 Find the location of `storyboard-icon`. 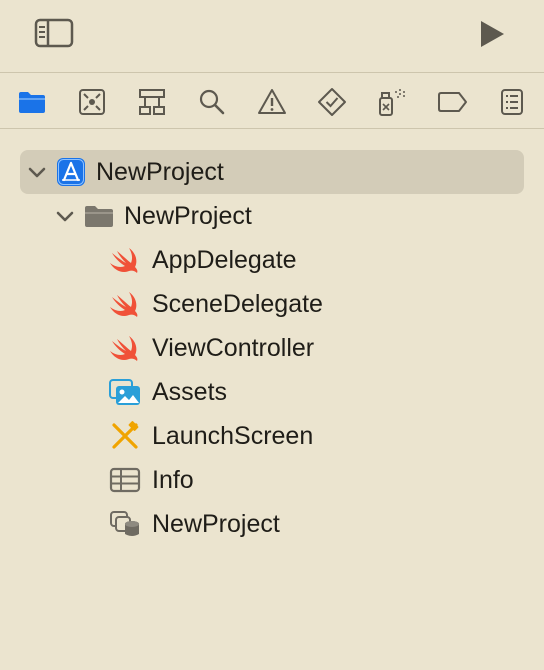

storyboard-icon is located at coordinates (125, 436).